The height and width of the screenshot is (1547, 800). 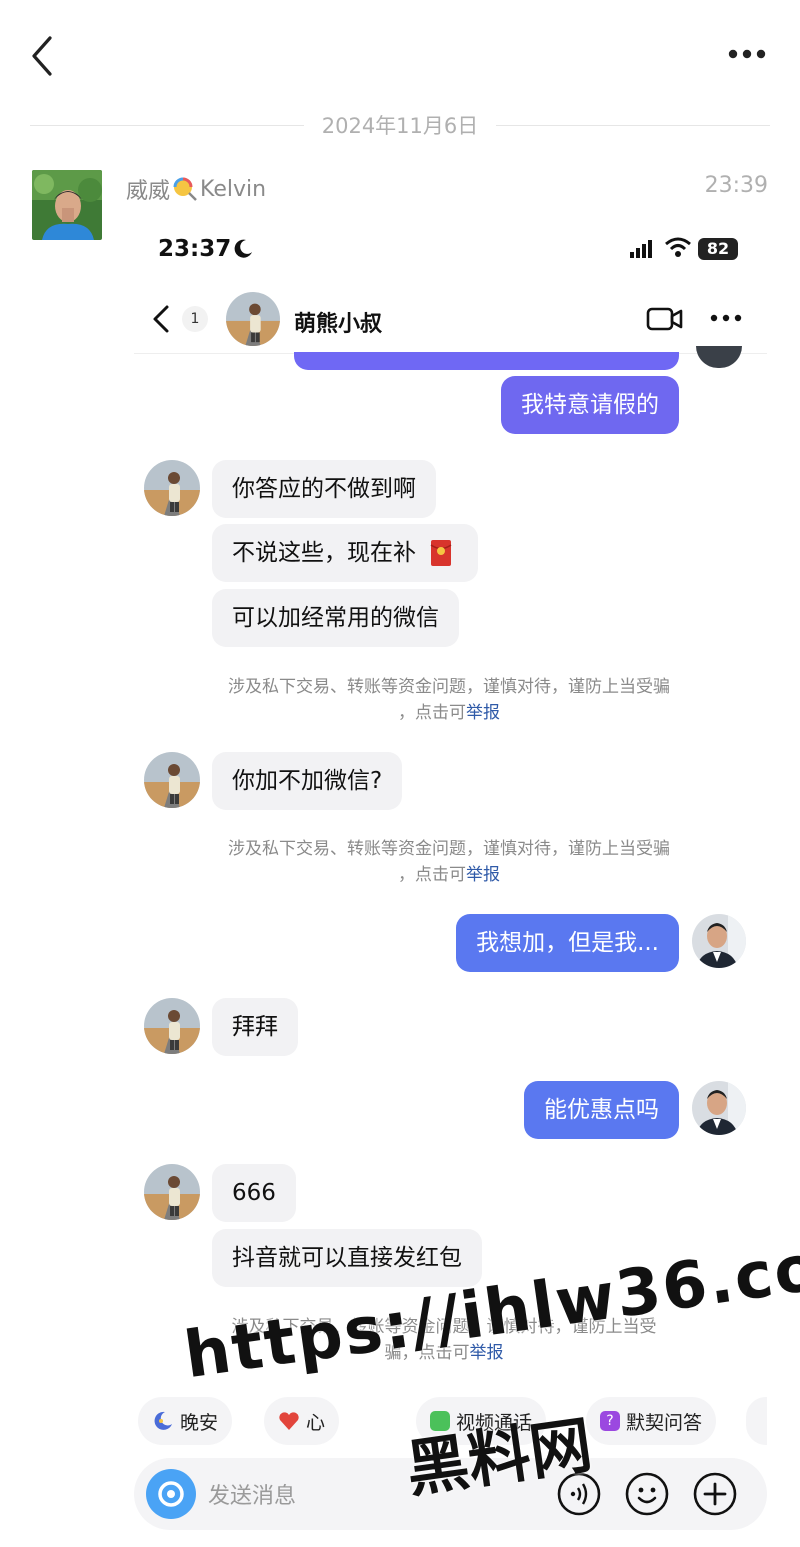 What do you see at coordinates (195, 249) in the screenshot?
I see `status-bar-time: 23:37` at bounding box center [195, 249].